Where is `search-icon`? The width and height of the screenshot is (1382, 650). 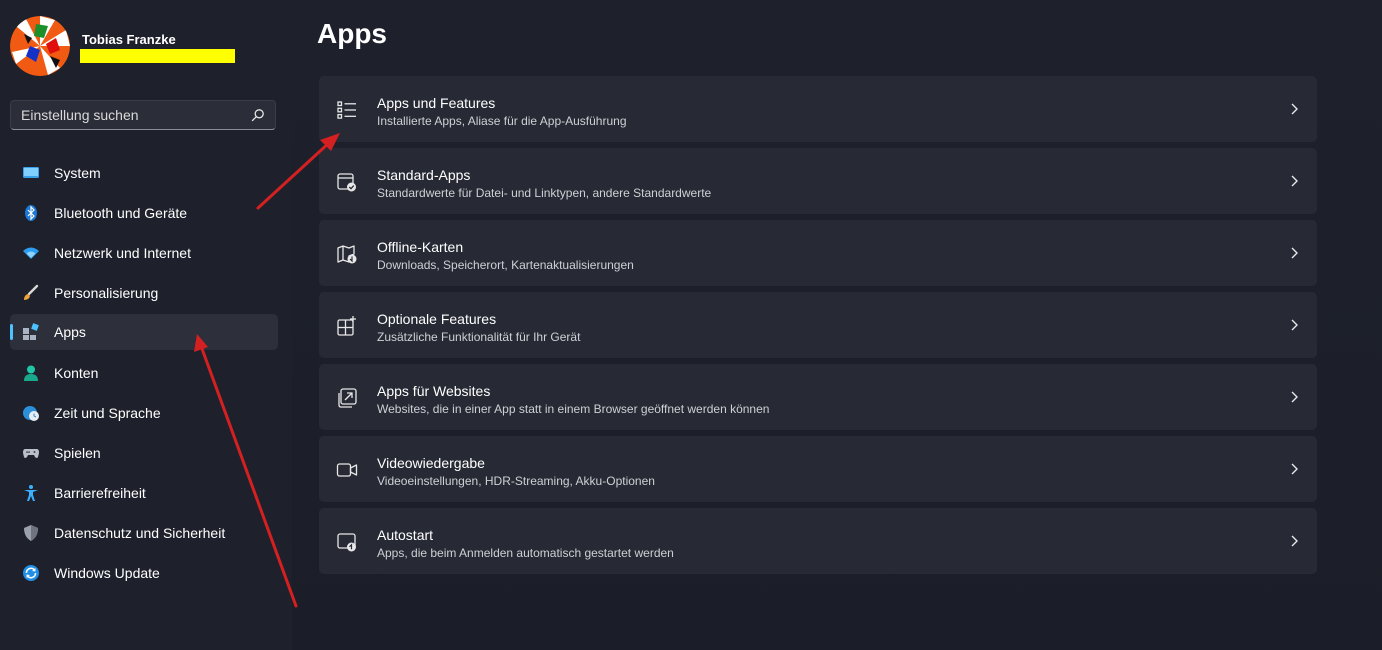
search-icon is located at coordinates (258, 115).